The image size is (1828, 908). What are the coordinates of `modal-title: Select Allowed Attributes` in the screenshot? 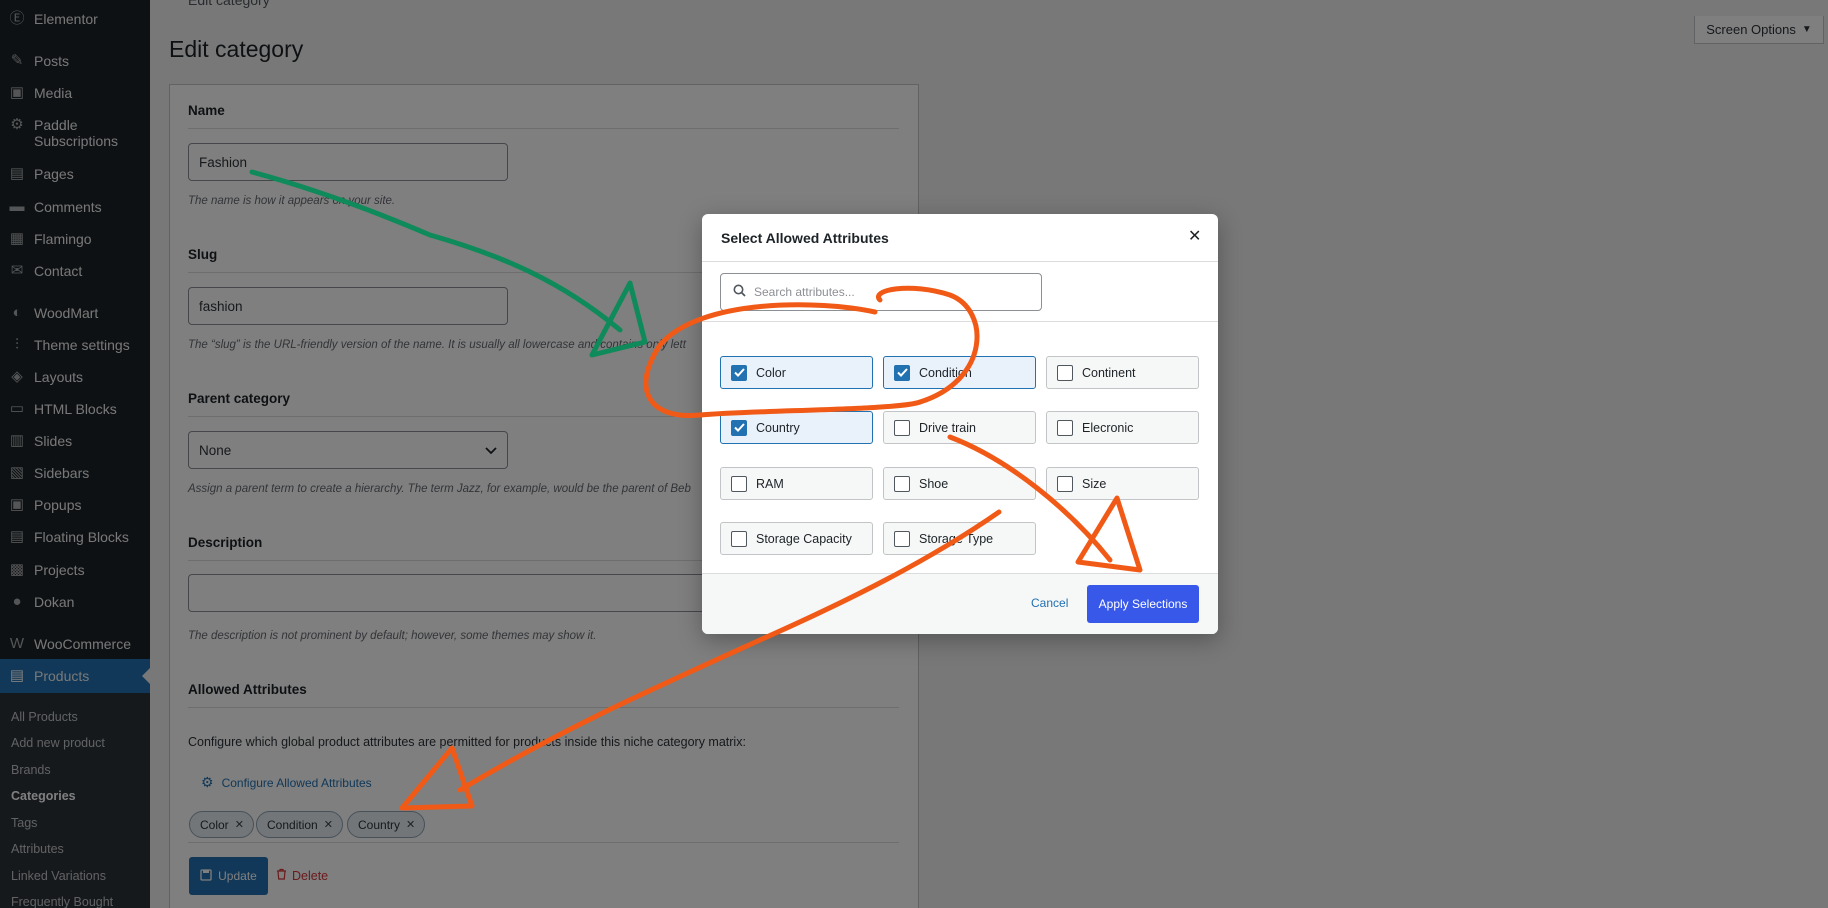 It's located at (805, 238).